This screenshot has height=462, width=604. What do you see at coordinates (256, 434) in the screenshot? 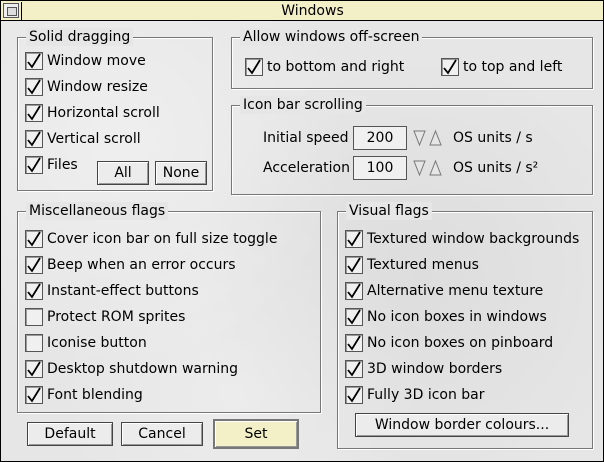
I see `set-button: Set` at bounding box center [256, 434].